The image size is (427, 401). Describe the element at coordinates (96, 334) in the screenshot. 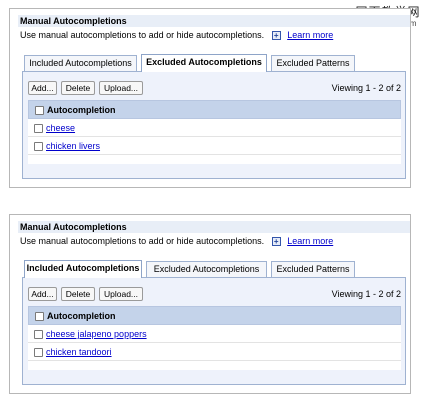

I see `autocompletion-link: cheese jalapeno poppers` at that location.